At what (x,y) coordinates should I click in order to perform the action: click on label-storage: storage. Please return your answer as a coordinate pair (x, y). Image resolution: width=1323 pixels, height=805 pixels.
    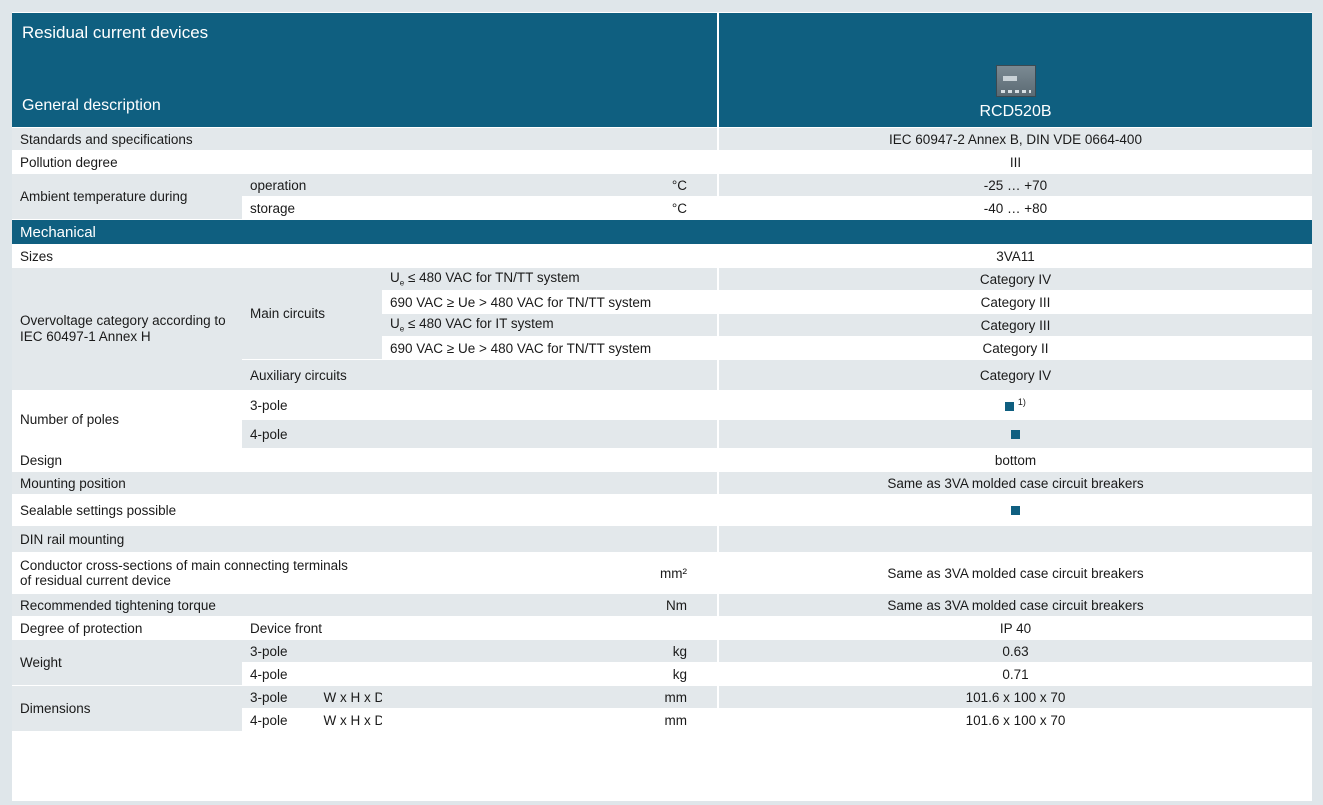
    Looking at the image, I should click on (442, 208).